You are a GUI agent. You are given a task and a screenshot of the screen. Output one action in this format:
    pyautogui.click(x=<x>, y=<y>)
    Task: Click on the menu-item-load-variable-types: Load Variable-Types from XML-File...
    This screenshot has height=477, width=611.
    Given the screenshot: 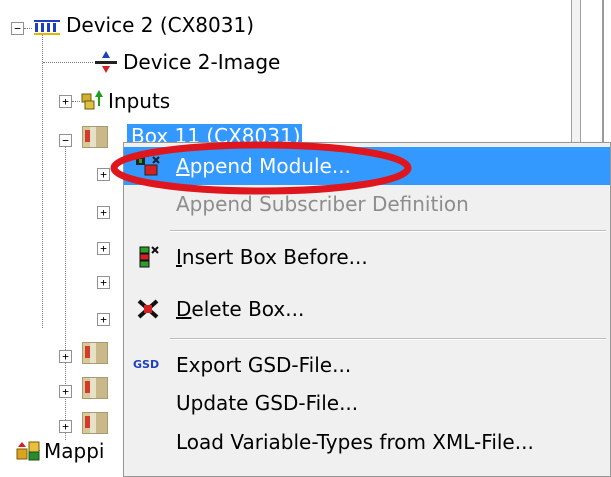 What is the action you would take?
    pyautogui.click(x=367, y=442)
    